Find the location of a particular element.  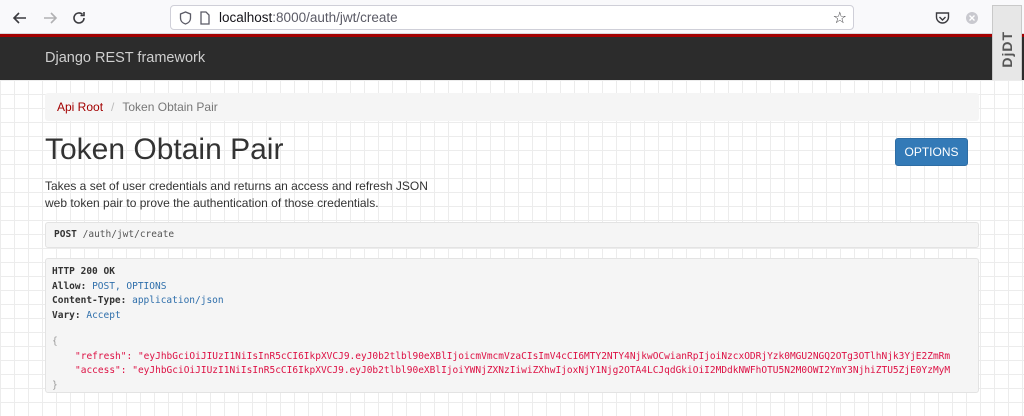

json-key-refresh: "refresh": is located at coordinates (104, 356).